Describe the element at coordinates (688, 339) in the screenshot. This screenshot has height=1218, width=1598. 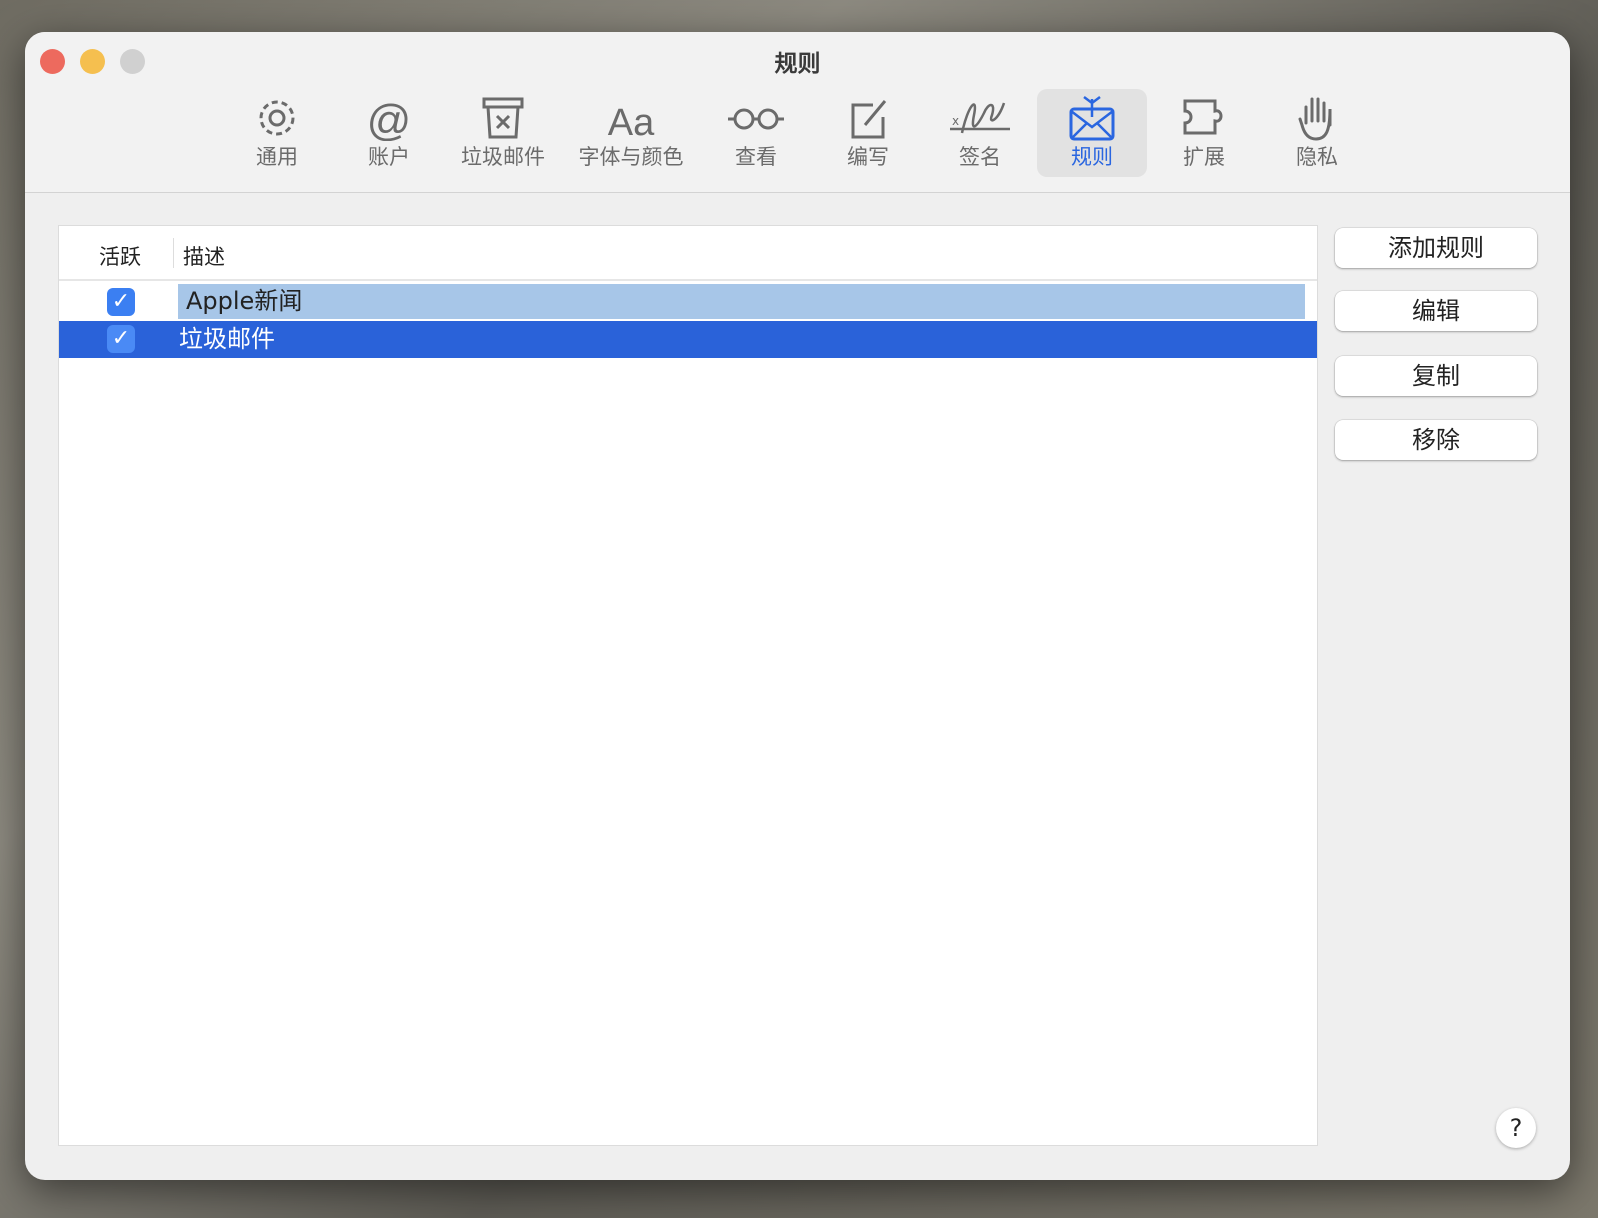
I see `table-row-selected: ✓ 垃圾邮件` at that location.